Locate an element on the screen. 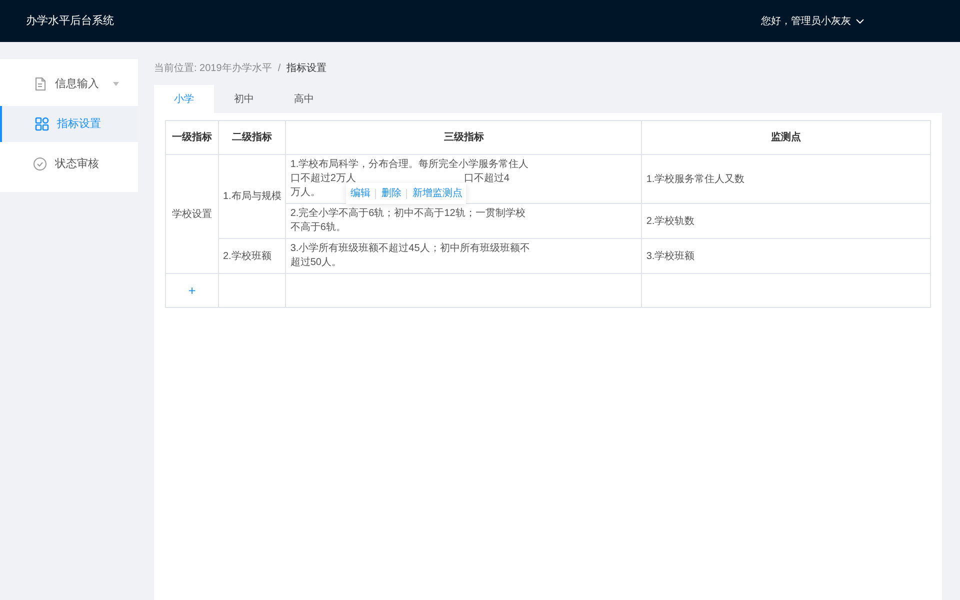  table-cell-text: 2.完全小学不高于6轨；初中不高于12轨；一贯制学校 is located at coordinates (408, 214).